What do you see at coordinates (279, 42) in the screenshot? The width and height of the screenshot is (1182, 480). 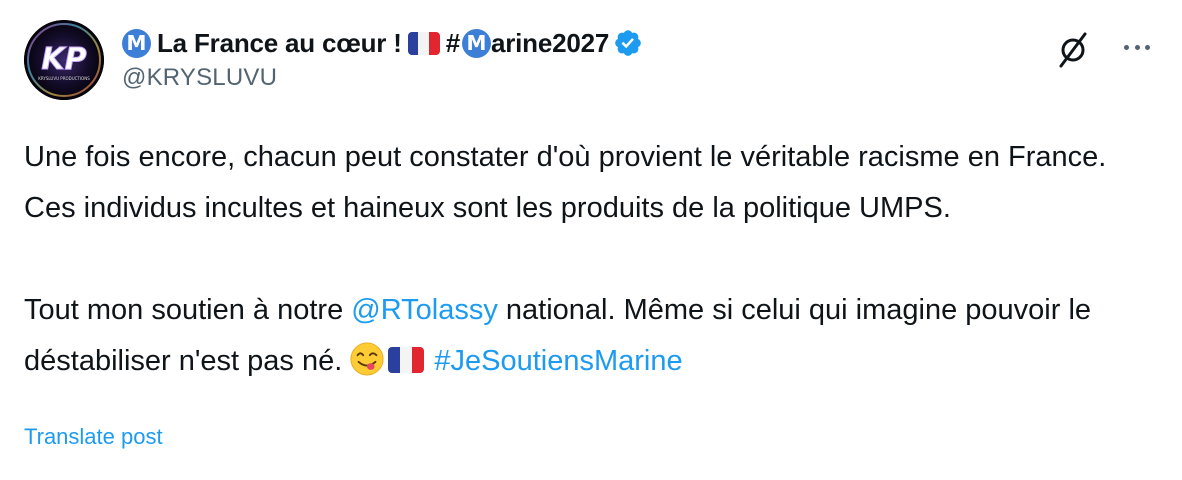 I see `display-name-text: La France au cœur !` at bounding box center [279, 42].